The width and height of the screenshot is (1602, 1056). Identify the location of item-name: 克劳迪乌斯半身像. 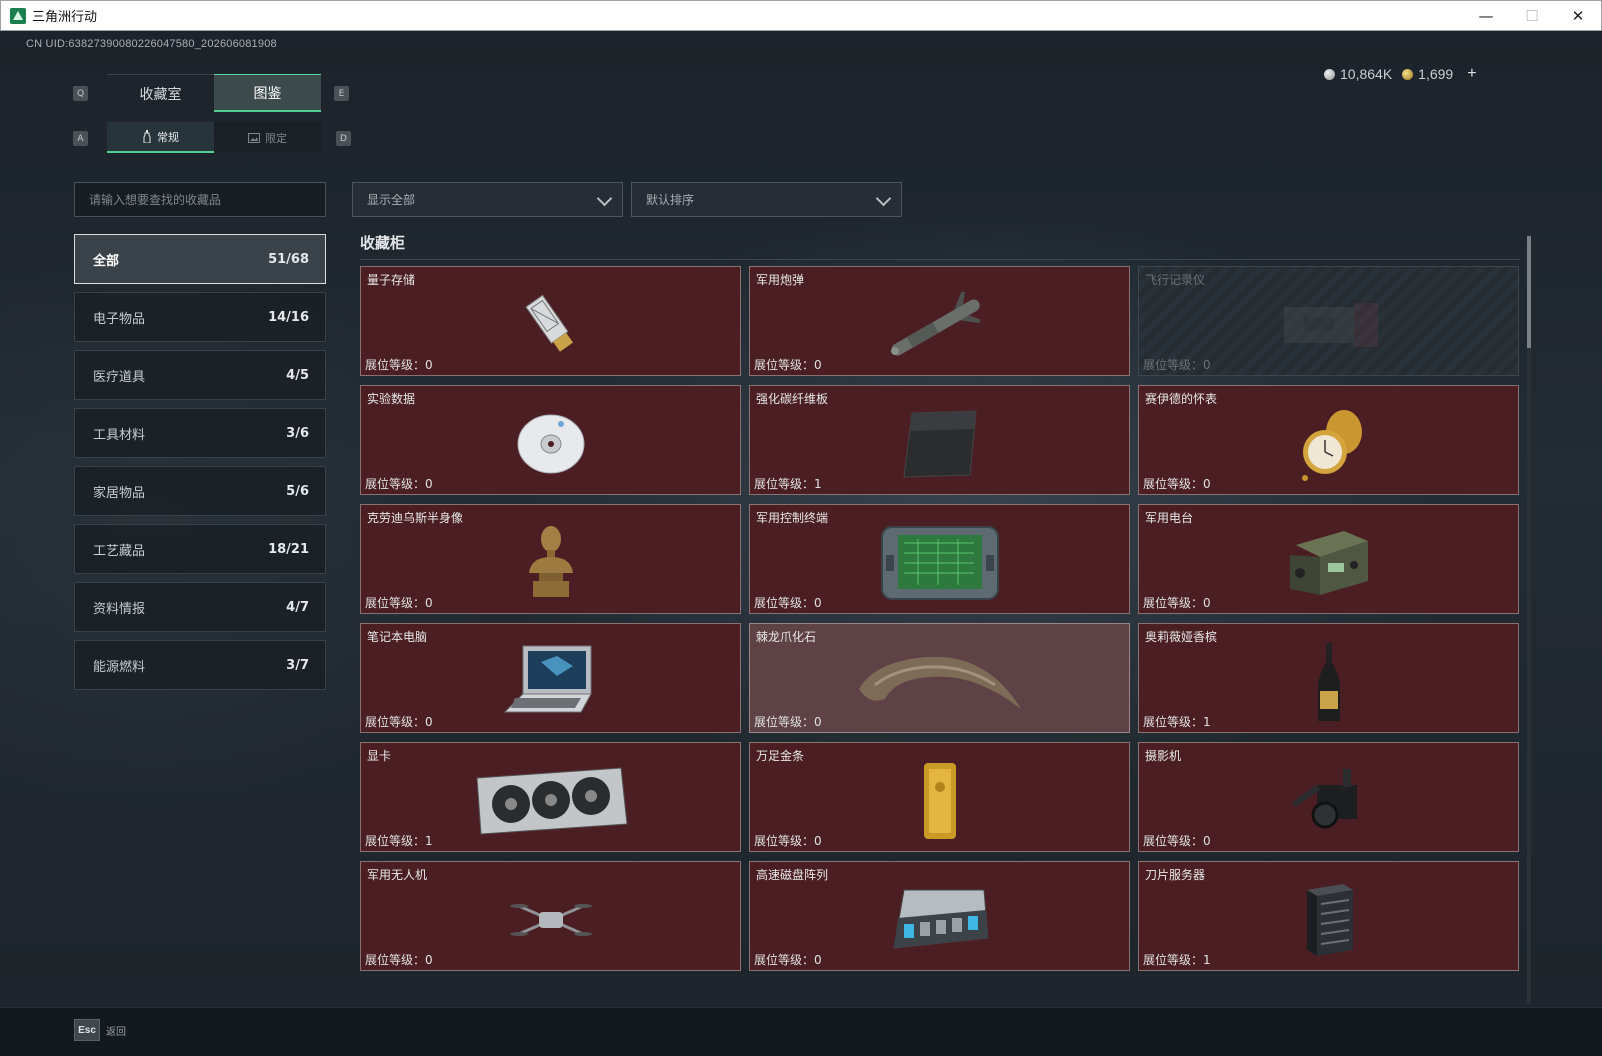
(415, 518).